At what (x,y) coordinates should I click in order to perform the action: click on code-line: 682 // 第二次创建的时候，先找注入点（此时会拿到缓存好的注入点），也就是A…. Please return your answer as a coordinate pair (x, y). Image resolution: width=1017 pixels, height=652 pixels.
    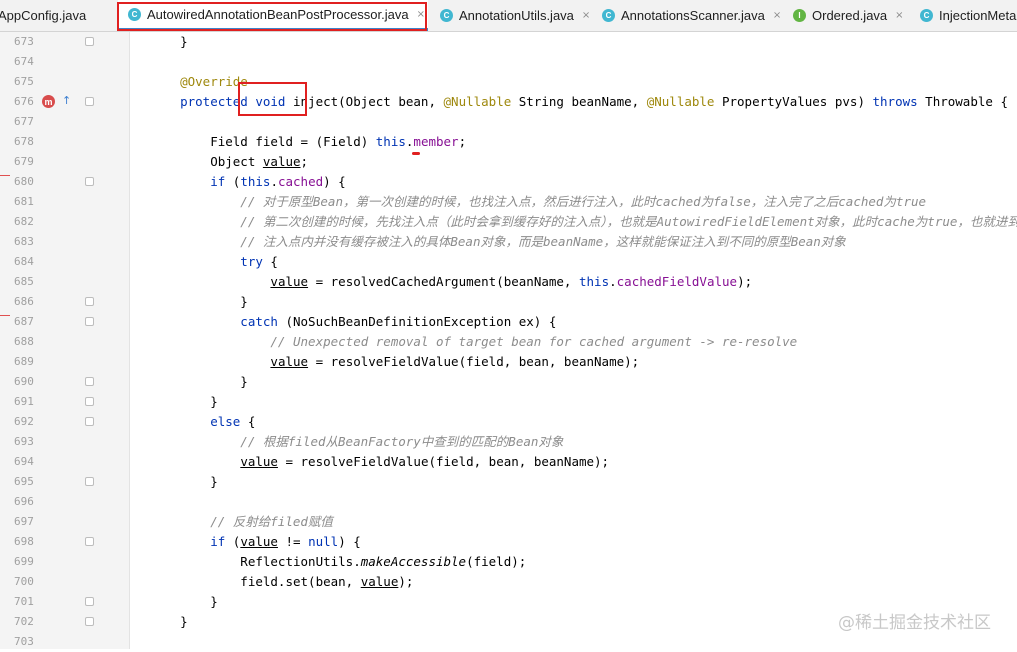
    Looking at the image, I should click on (513, 222).